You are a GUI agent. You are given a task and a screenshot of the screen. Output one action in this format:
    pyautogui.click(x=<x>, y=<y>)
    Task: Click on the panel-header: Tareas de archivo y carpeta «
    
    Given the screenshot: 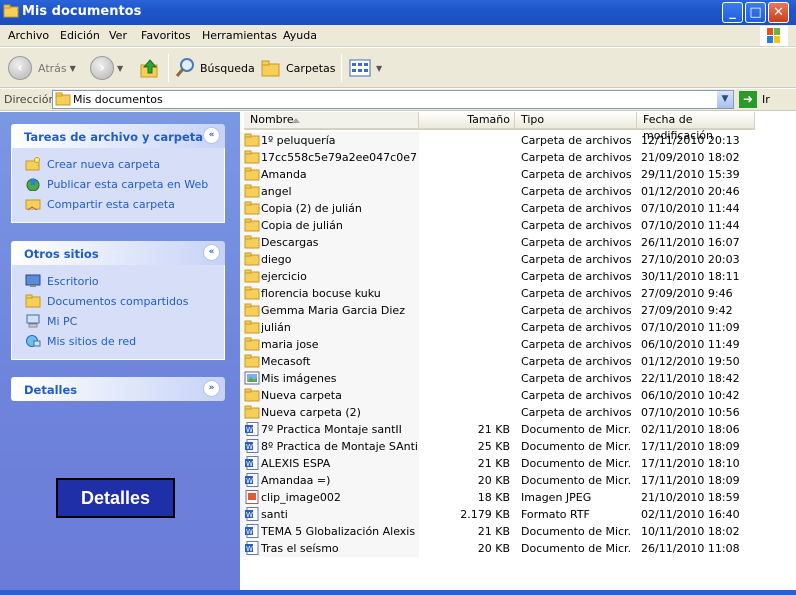 What is the action you would take?
    pyautogui.click(x=118, y=136)
    